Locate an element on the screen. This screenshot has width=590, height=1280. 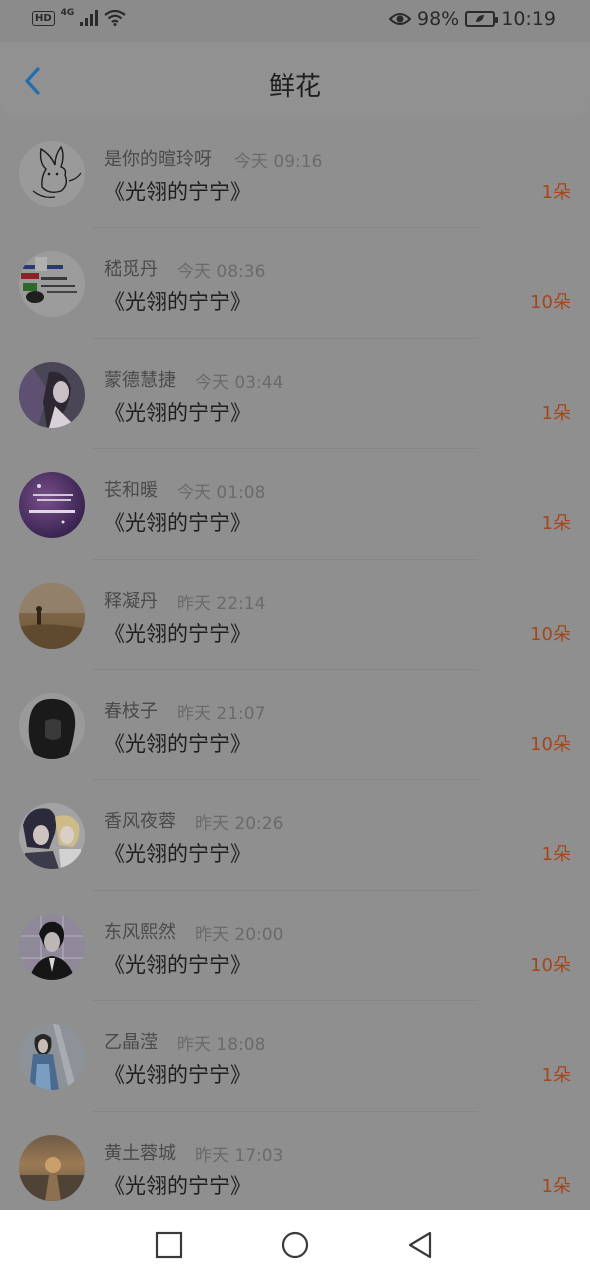
list-item: 是你的暄玲呀 今天 09:16 《光翎的宁宁》 1朵 is located at coordinates (295, 173).